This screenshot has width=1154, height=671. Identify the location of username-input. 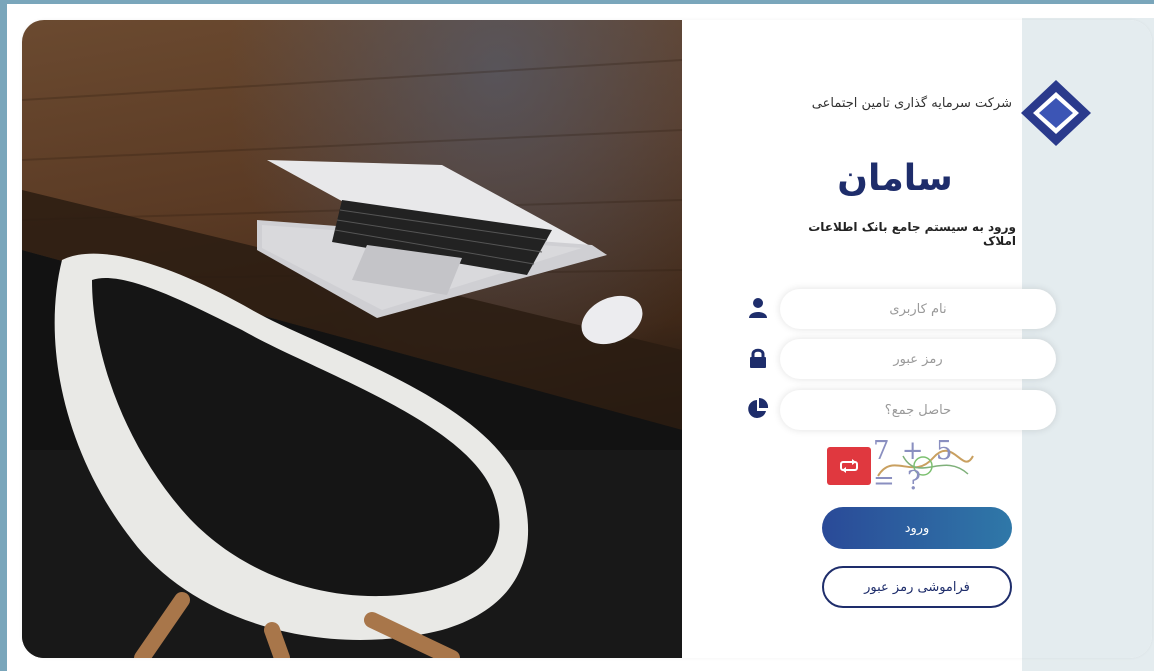
(918, 309).